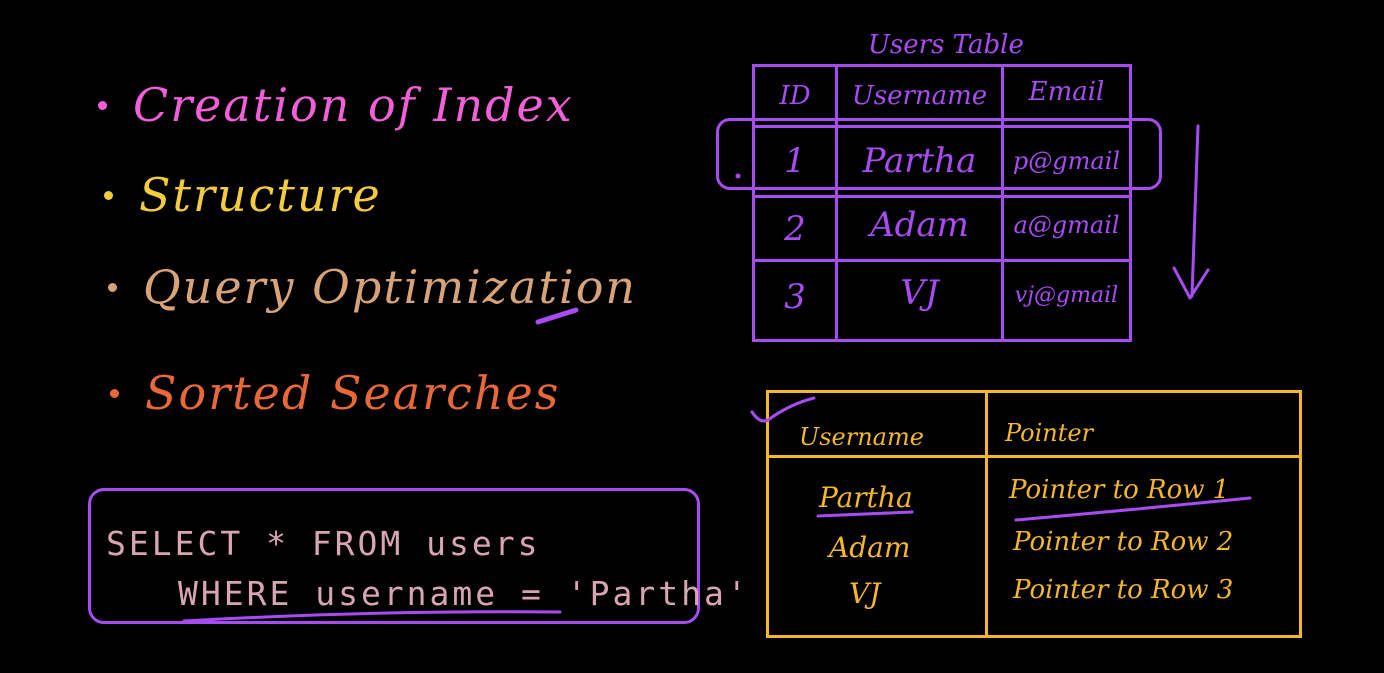 Image resolution: width=1384 pixels, height=673 pixels. What do you see at coordinates (372, 616) in the screenshot?
I see `sql-underline` at bounding box center [372, 616].